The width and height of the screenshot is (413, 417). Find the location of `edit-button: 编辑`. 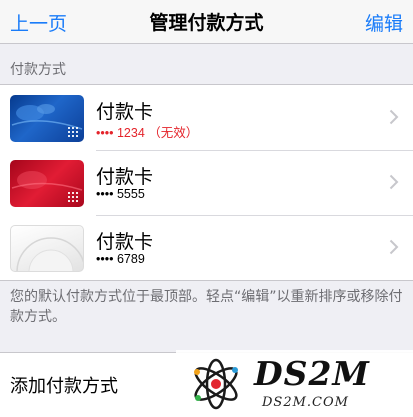

edit-button: 编辑 is located at coordinates (384, 22).